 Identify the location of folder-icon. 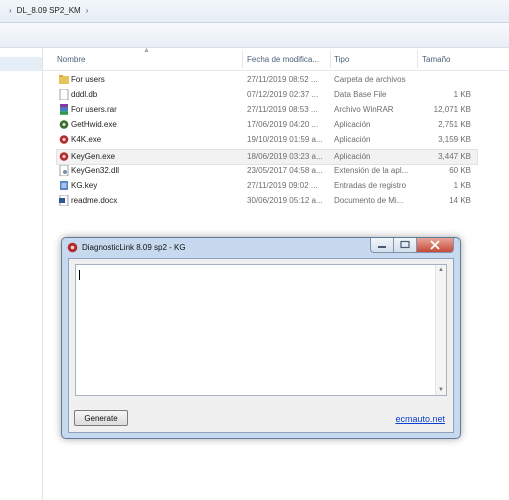
(64, 79).